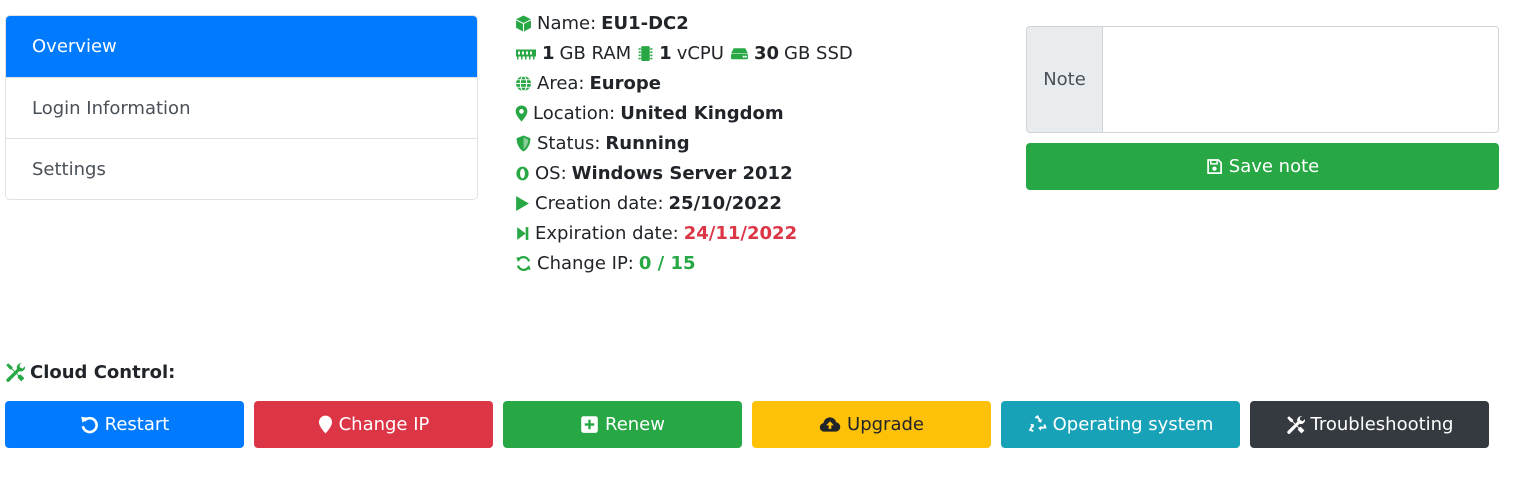  I want to click on info-creation-label: Creation date:, so click(599, 203).